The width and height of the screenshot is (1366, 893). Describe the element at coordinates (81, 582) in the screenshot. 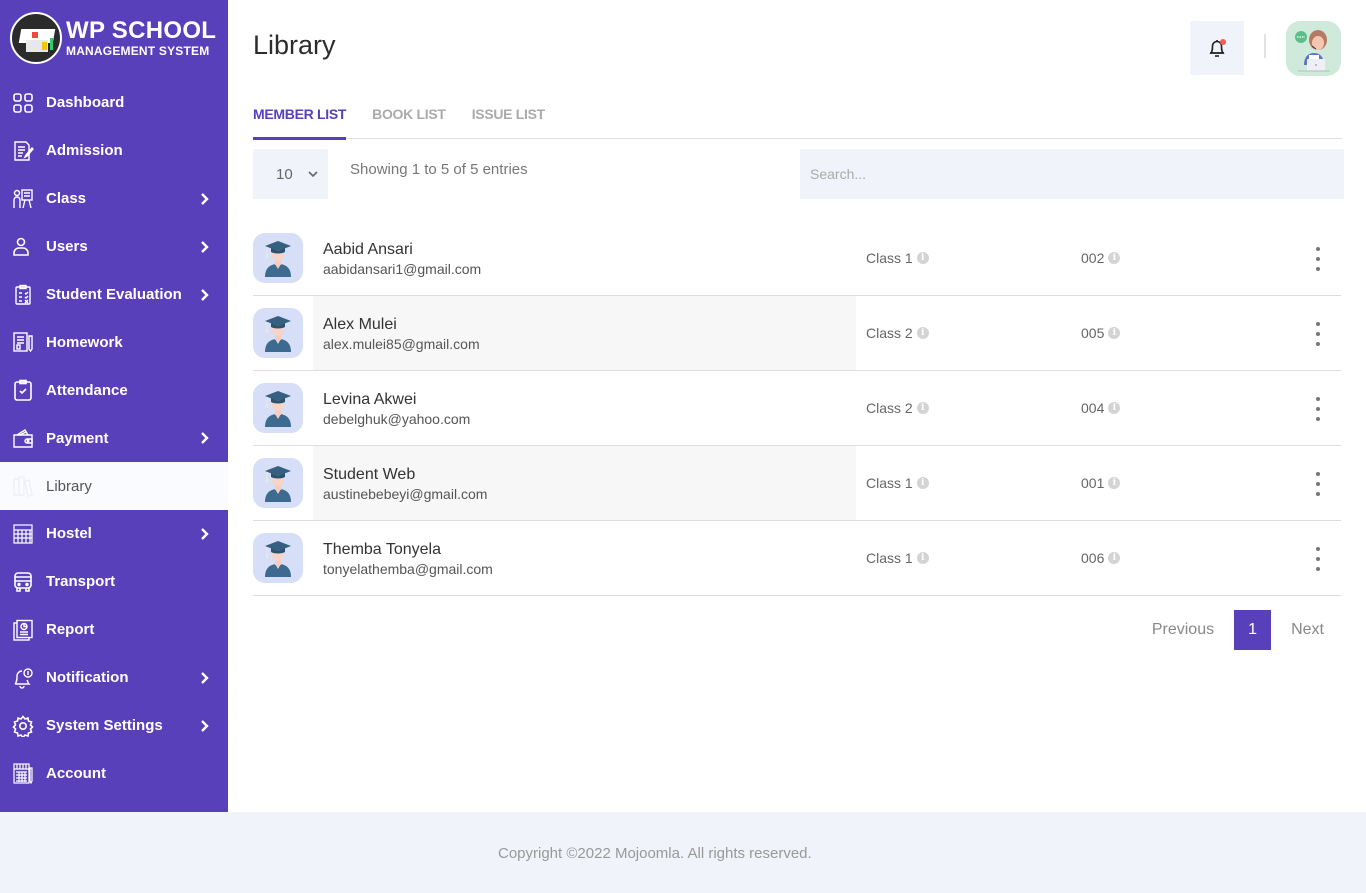

I see `sidebar-item-label: Transport` at that location.